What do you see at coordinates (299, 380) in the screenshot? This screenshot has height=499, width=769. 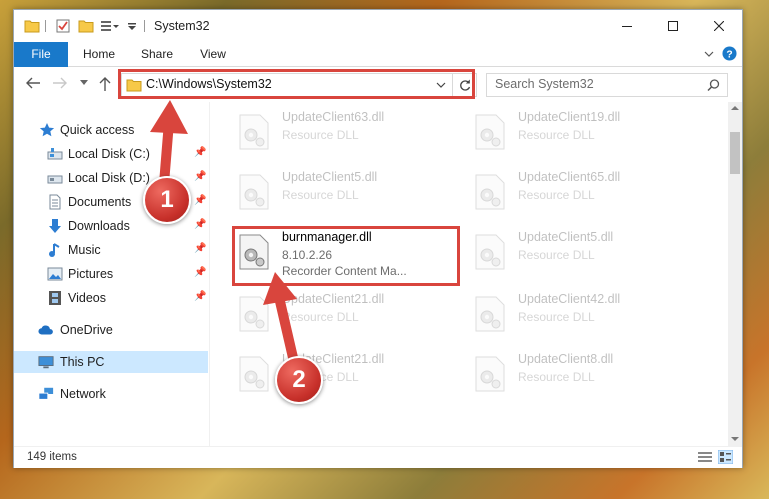 I see `step-2-badge: 2` at bounding box center [299, 380].